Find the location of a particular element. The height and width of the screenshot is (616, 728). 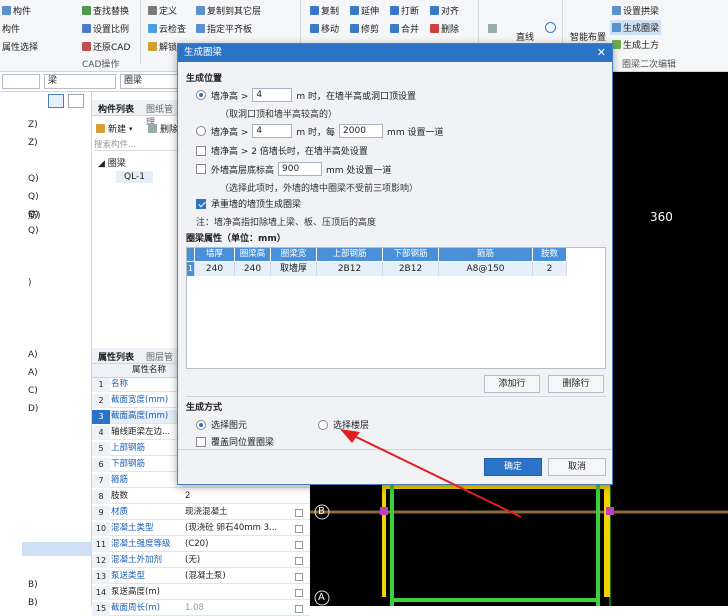

arrow-head-icon is located at coordinates (350, 436).